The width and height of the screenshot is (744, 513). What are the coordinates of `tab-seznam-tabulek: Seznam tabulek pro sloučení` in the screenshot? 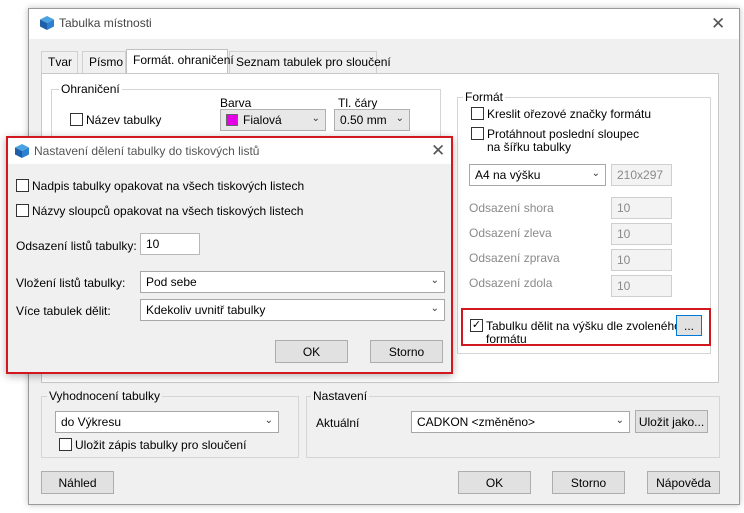 It's located at (310, 62).